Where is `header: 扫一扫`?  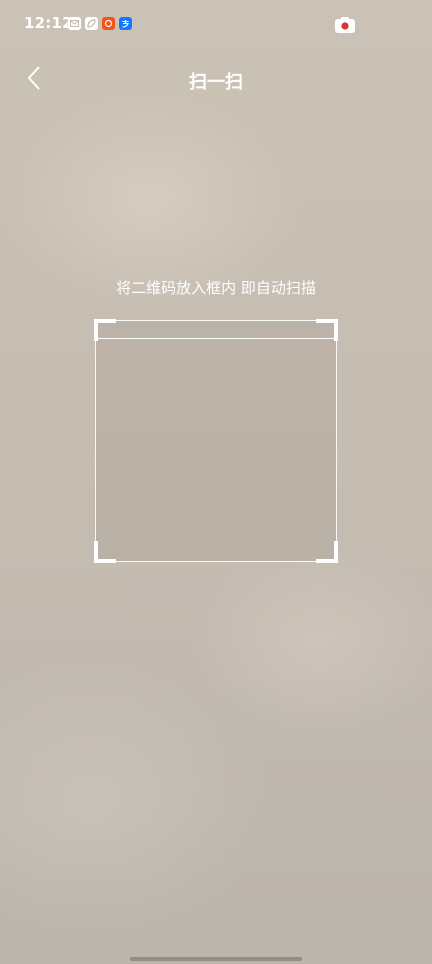 header: 扫一扫 is located at coordinates (216, 80).